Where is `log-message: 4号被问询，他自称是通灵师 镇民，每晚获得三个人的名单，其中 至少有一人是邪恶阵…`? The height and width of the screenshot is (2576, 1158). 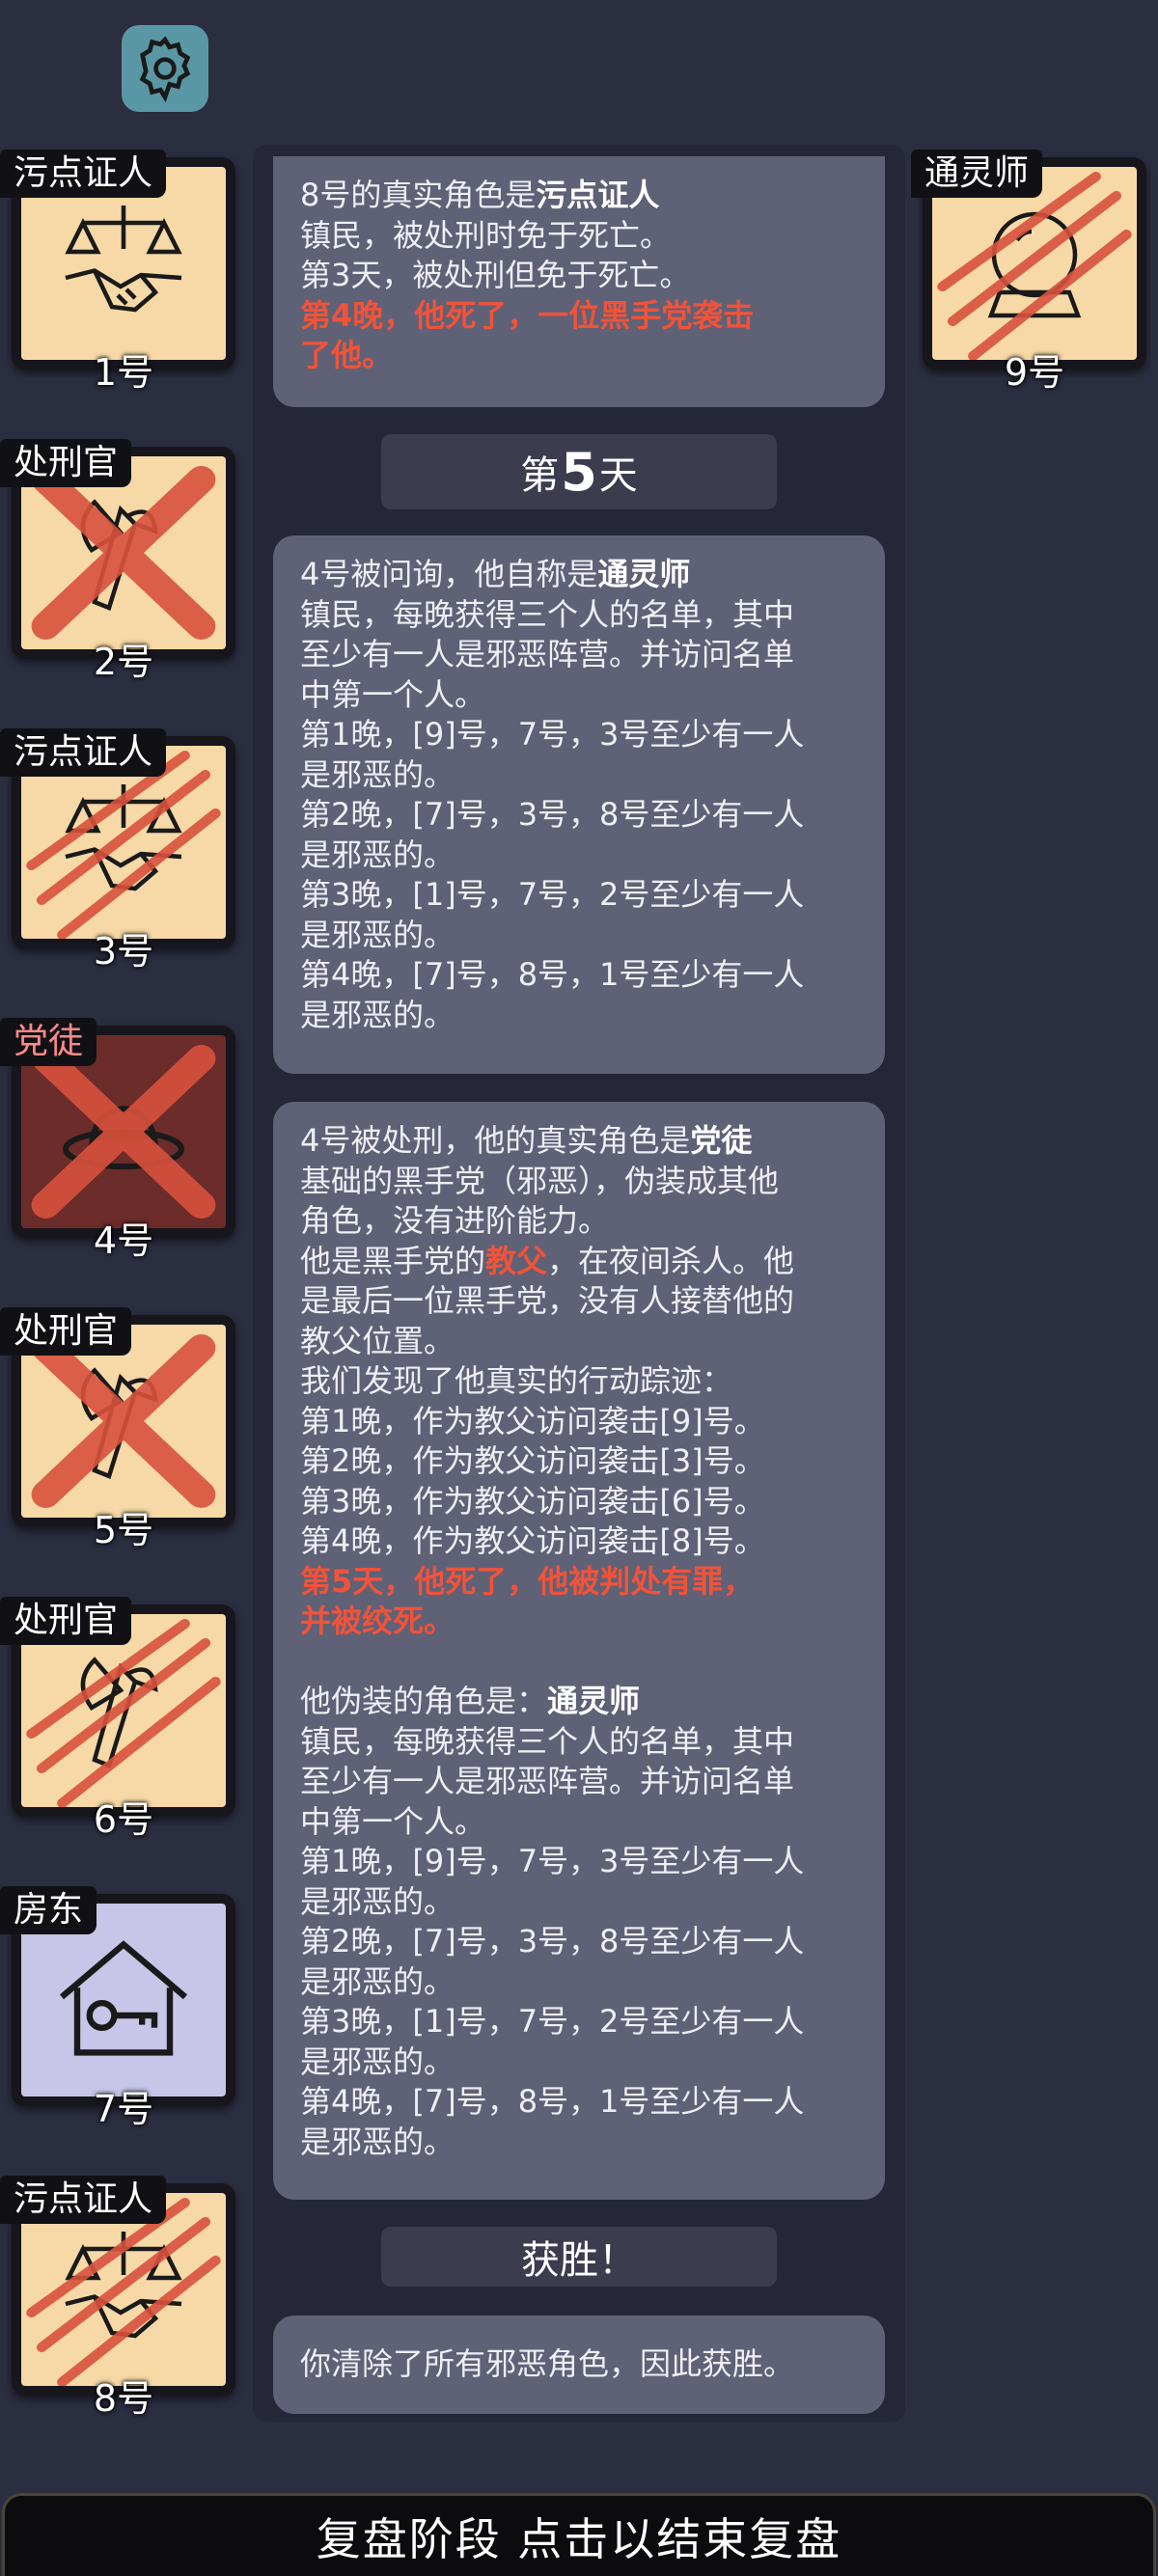
log-message: 4号被问询，他自称是通灵师 镇民，每晚获得三个人的名单，其中 至少有一人是邪恶阵… is located at coordinates (579, 805).